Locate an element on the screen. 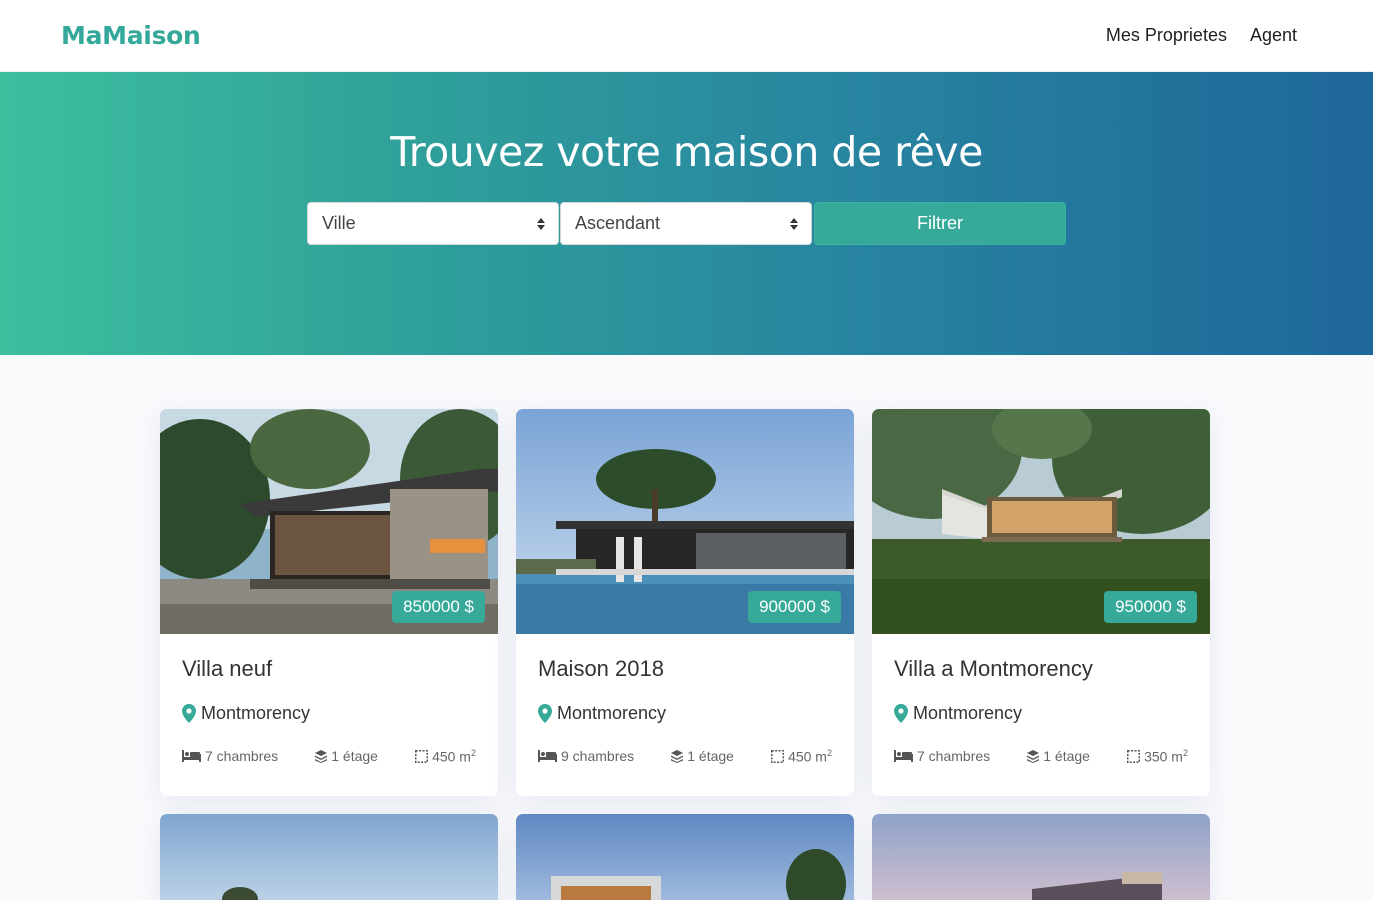  property-specs: 9 chambres 1 étage 450 m2 is located at coordinates (685, 756).